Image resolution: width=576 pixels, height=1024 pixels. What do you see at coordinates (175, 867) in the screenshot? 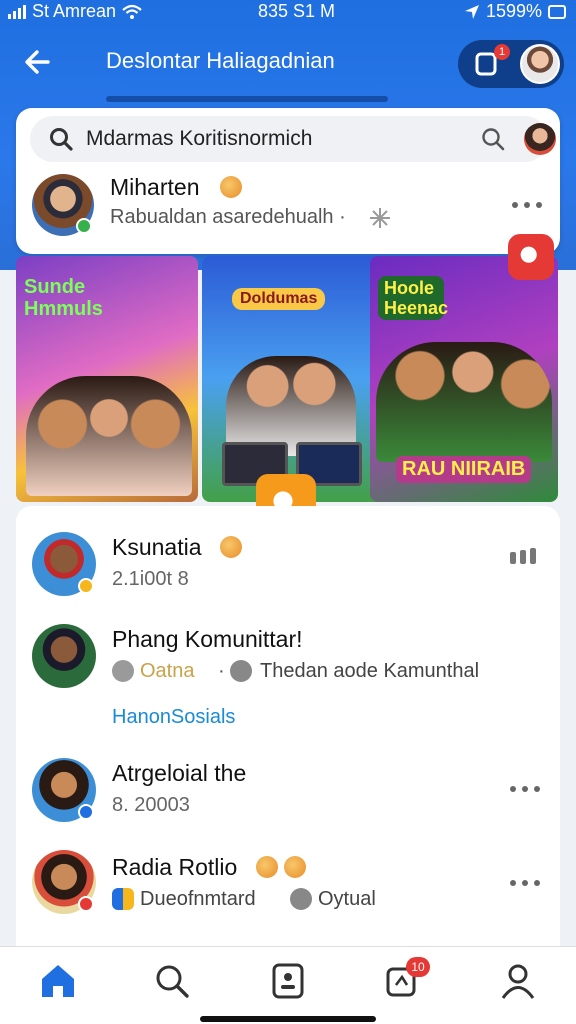
I see `contact-name: Radia Rotlio` at bounding box center [175, 867].